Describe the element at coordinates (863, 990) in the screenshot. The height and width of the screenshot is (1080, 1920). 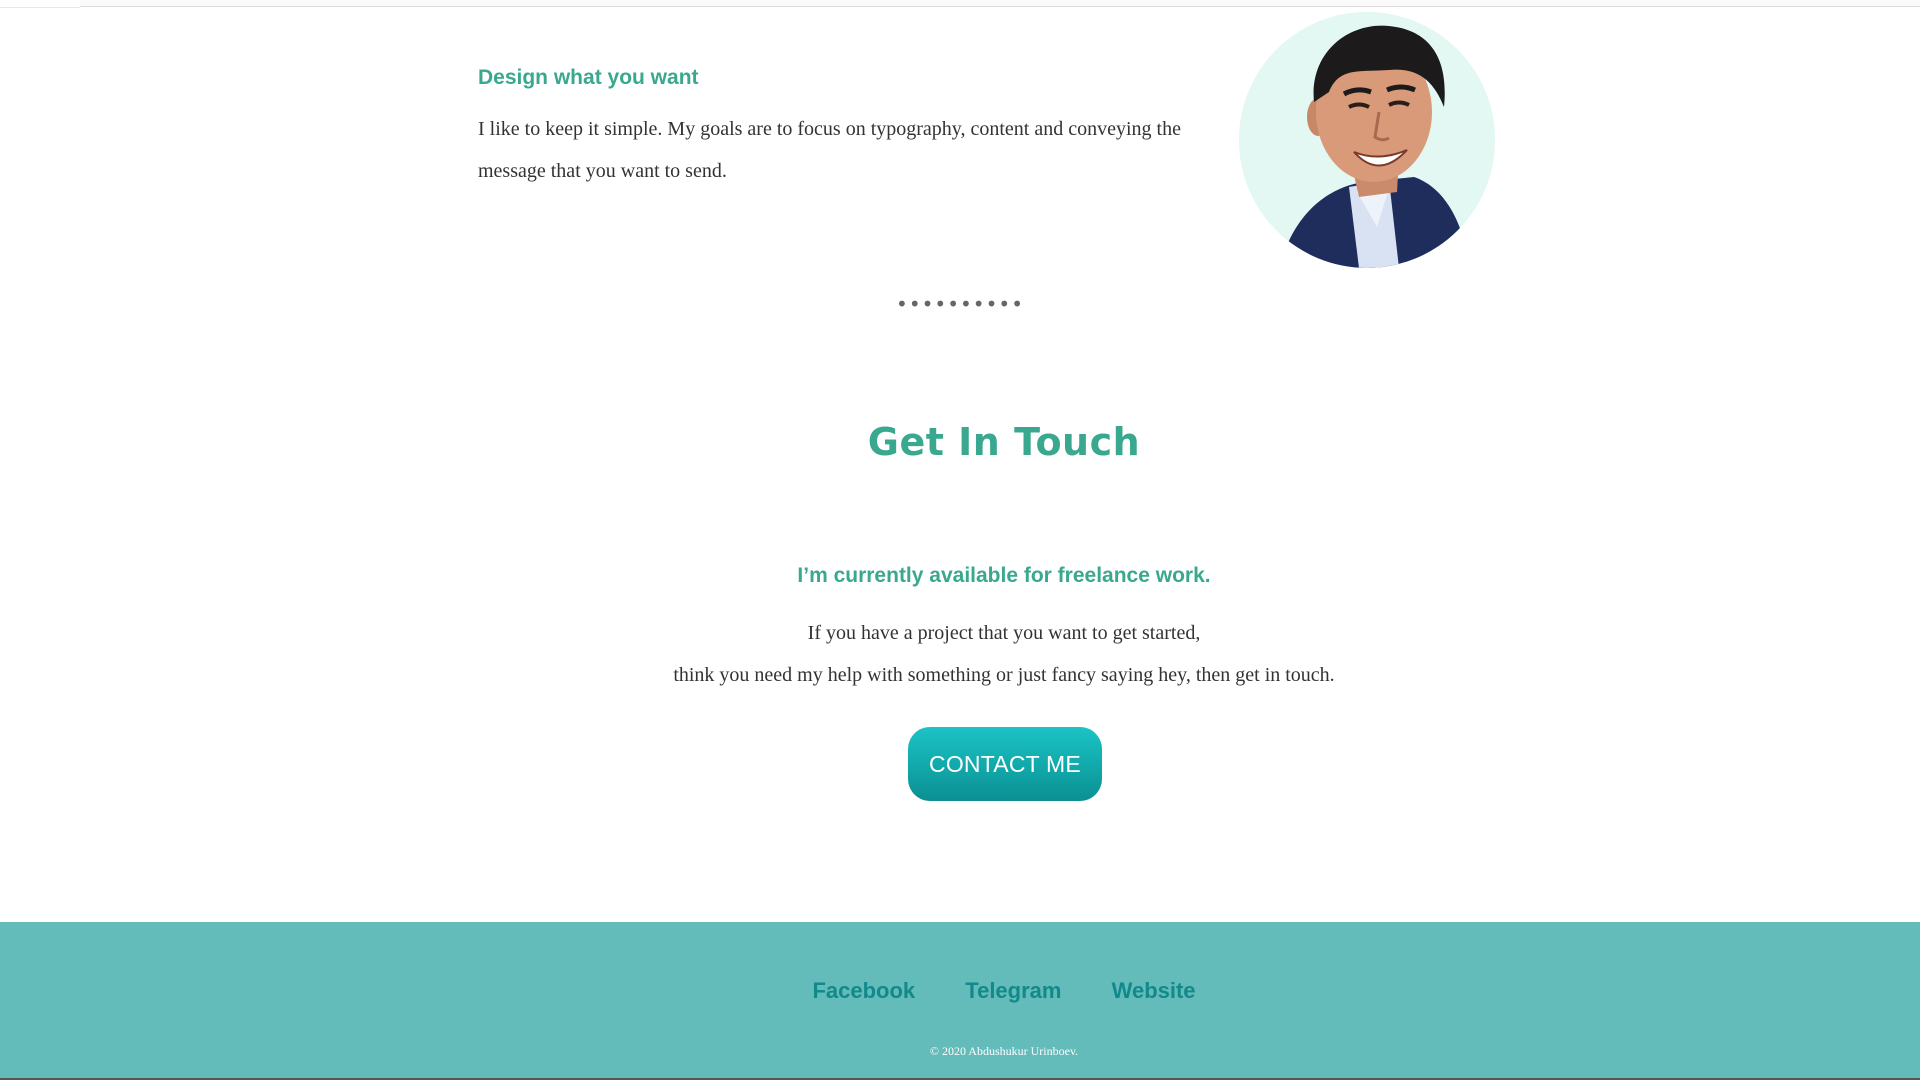
I see `facebook-link: Facebook` at that location.